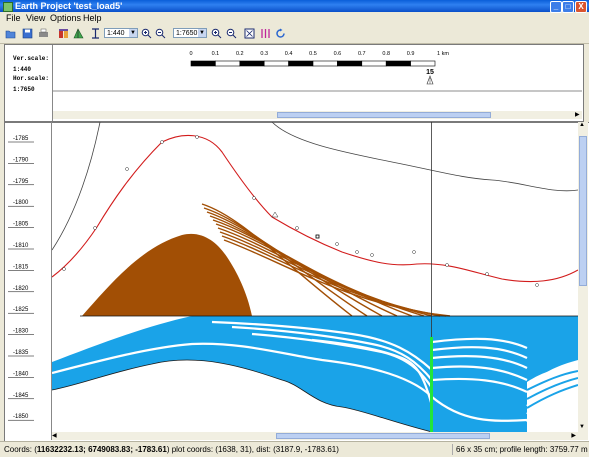 Image resolution: width=589 pixels, height=457 pixels. I want to click on well-marker-label: 15, so click(430, 72).